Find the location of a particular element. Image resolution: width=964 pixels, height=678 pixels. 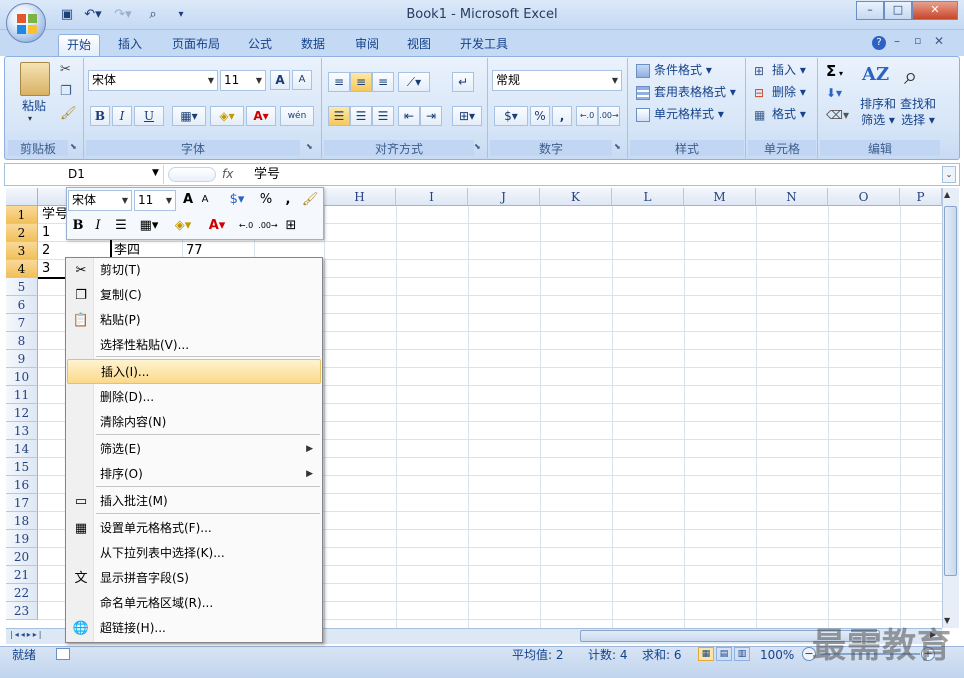

column-header: J is located at coordinates (504, 197).